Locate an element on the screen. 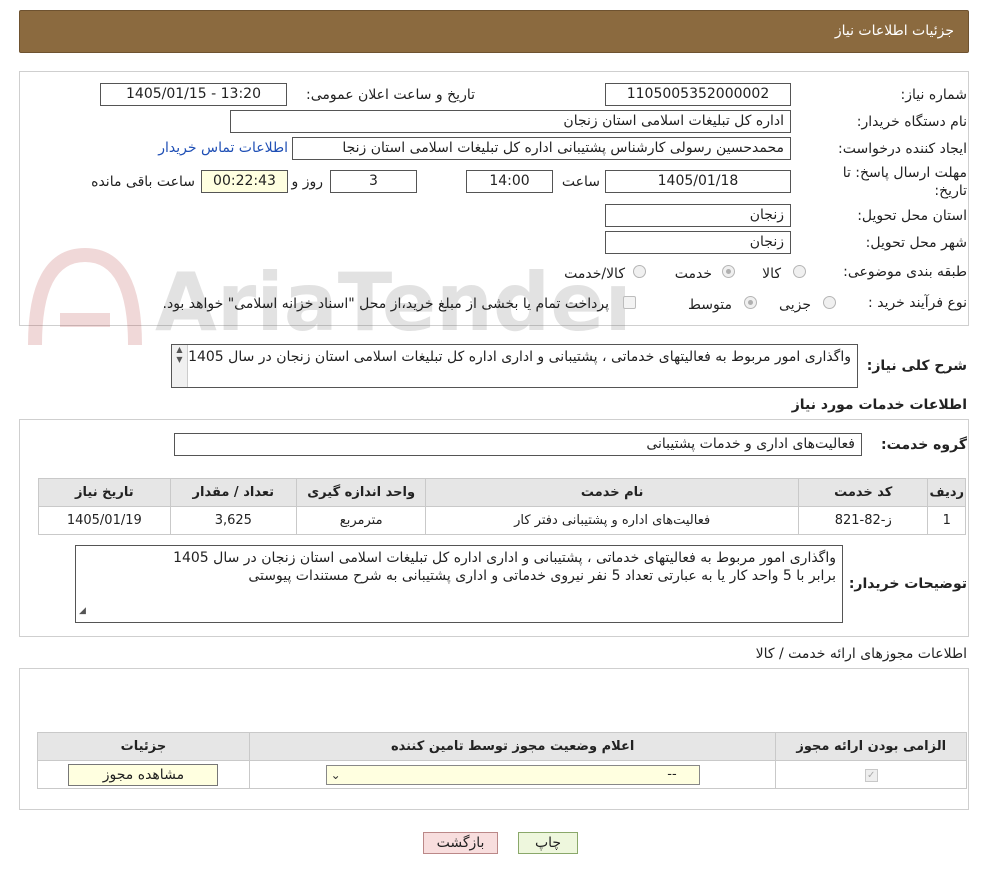 The height and width of the screenshot is (875, 985). col-row: ردیف is located at coordinates (946, 492).